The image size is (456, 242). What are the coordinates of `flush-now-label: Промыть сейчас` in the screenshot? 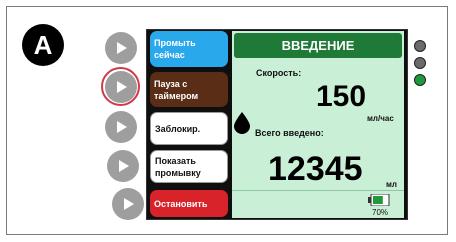 It's located at (175, 49).